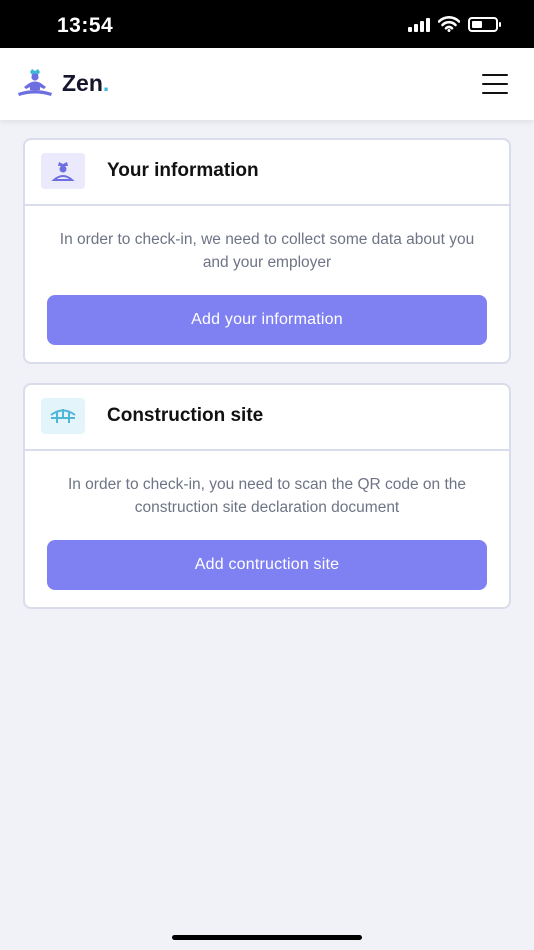  What do you see at coordinates (267, 173) in the screenshot?
I see `card-header: Your information` at bounding box center [267, 173].